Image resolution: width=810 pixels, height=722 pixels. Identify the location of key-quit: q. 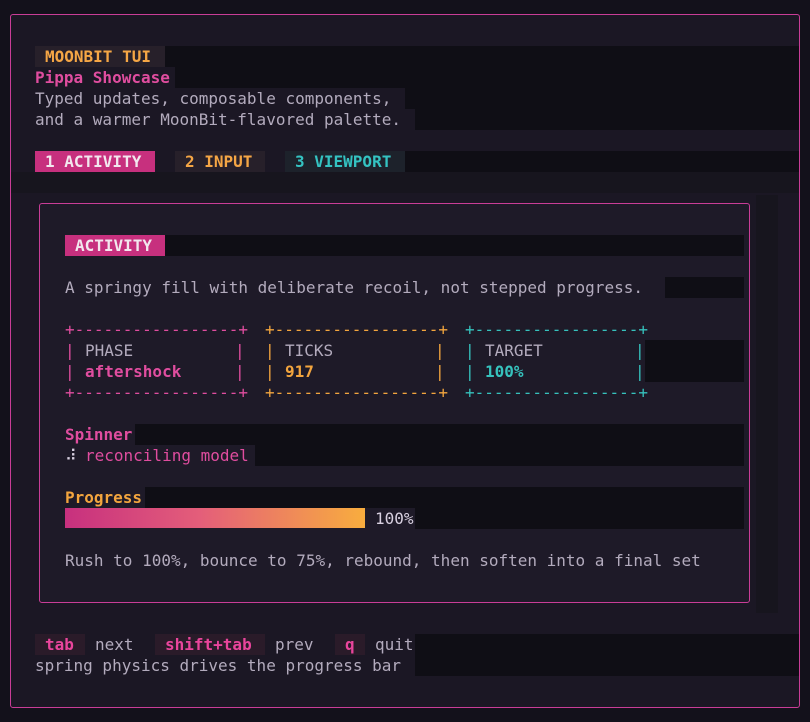
(350, 644).